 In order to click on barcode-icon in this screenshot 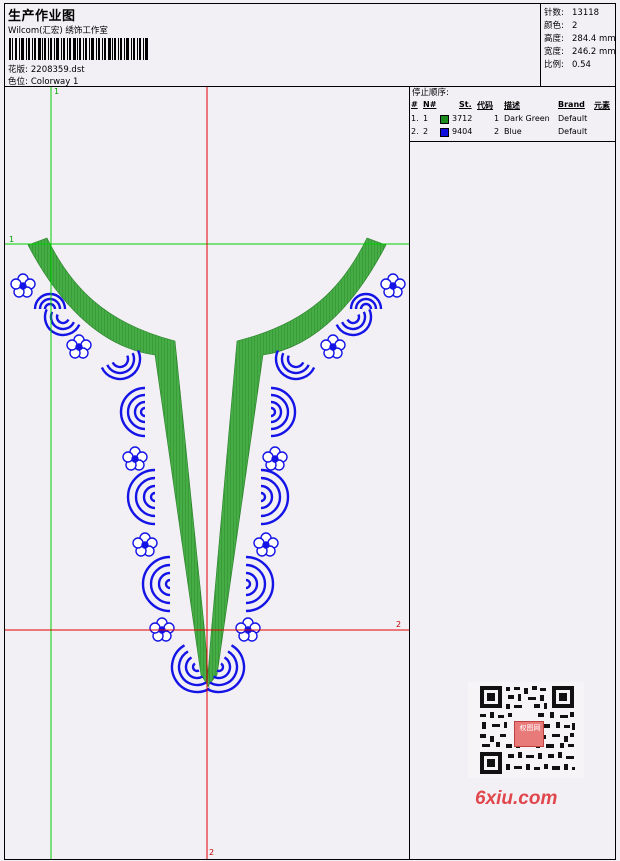, I will do `click(78, 49)`.